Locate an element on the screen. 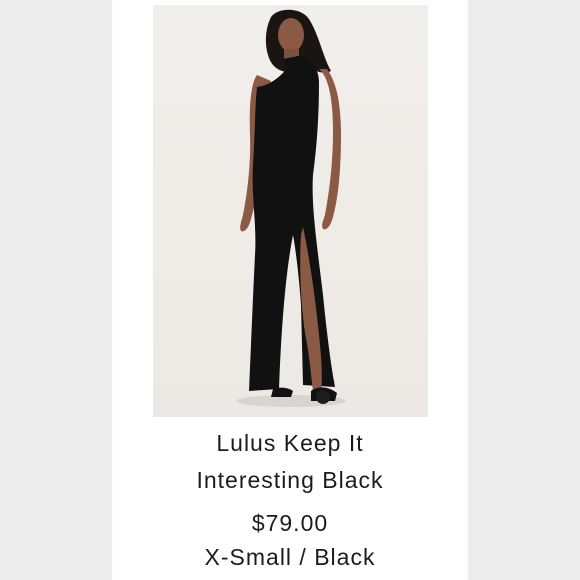  dress is located at coordinates (292, 224).